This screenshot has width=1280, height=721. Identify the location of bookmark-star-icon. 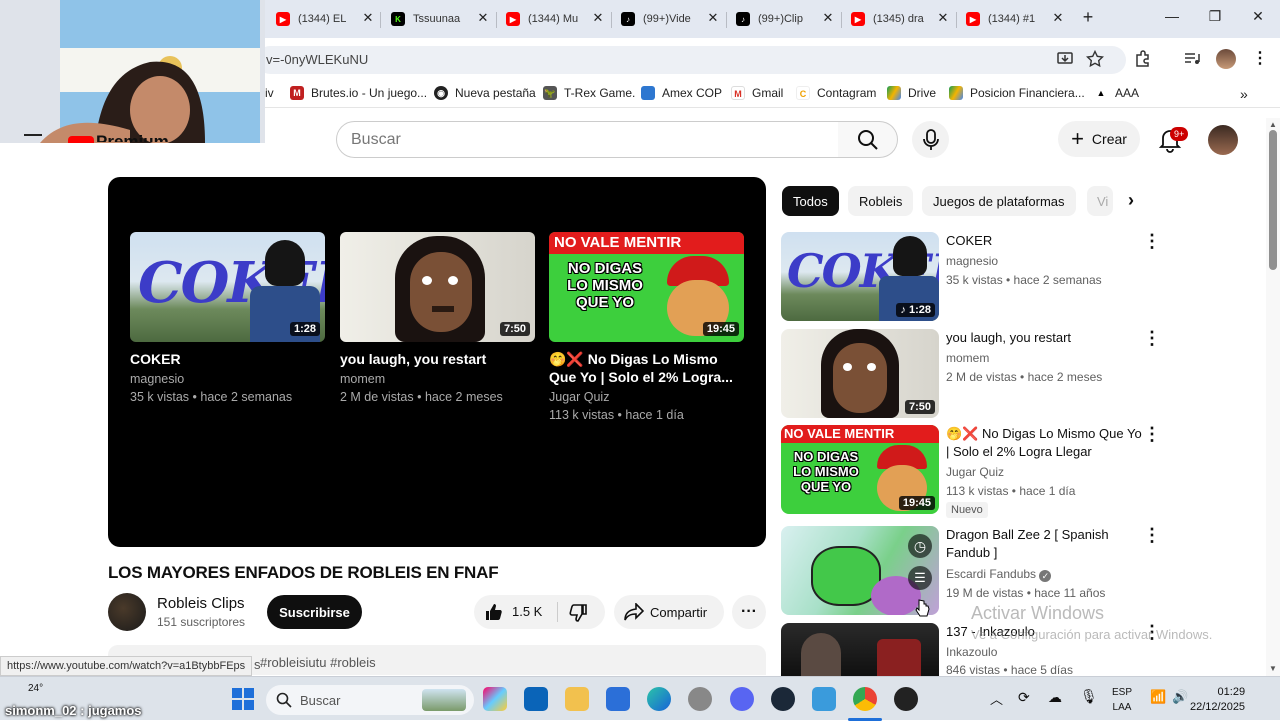
(1095, 59).